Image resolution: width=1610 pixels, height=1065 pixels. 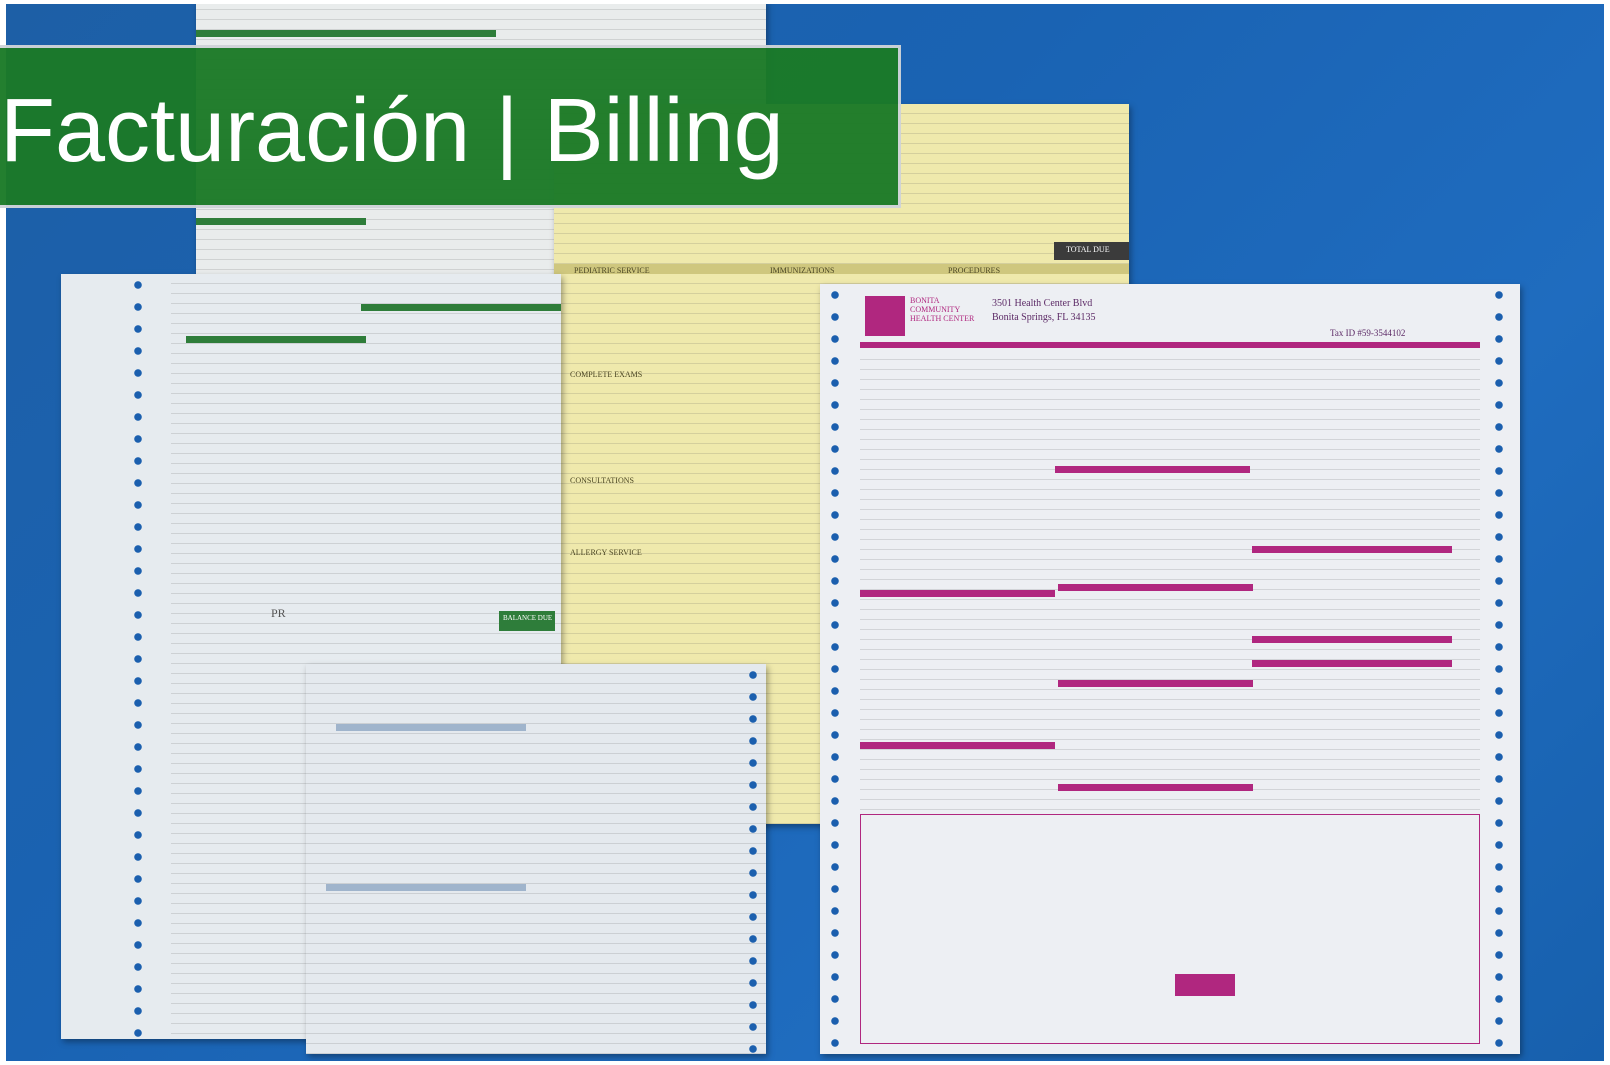 What do you see at coordinates (606, 552) in the screenshot?
I see `yellow-allergy-service-label: ALLERGY SERVICE` at bounding box center [606, 552].